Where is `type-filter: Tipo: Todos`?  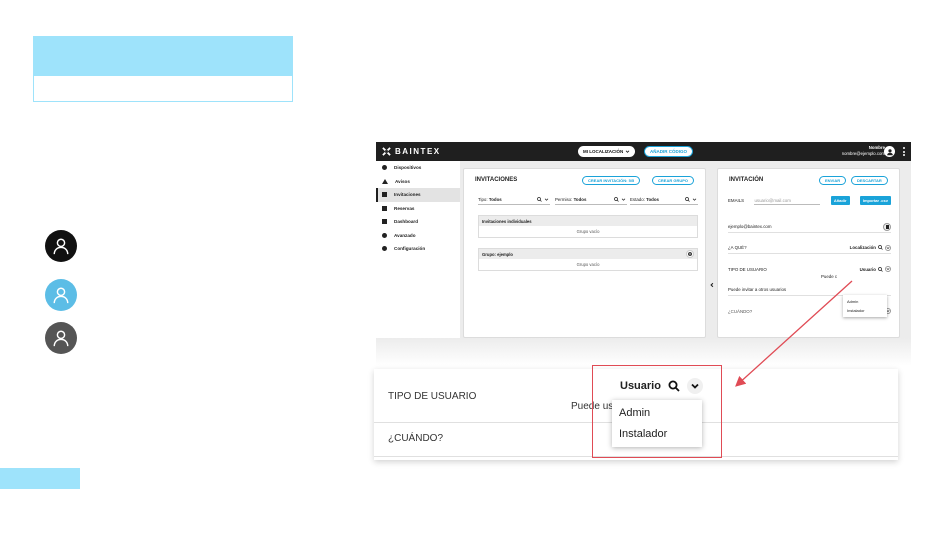 type-filter: Tipo: Todos is located at coordinates (514, 200).